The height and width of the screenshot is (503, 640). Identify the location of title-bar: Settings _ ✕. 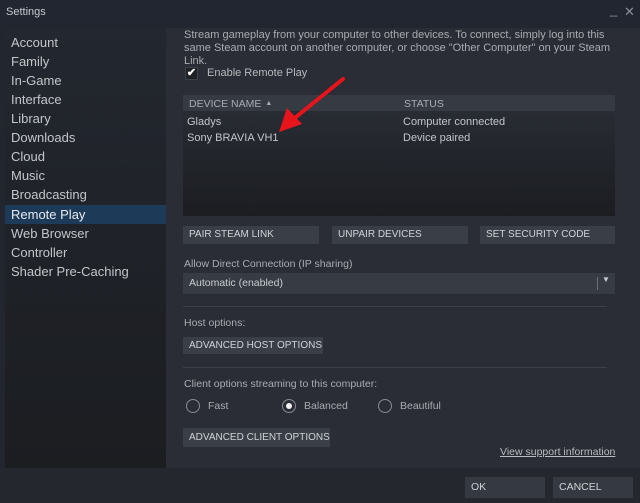
(320, 13).